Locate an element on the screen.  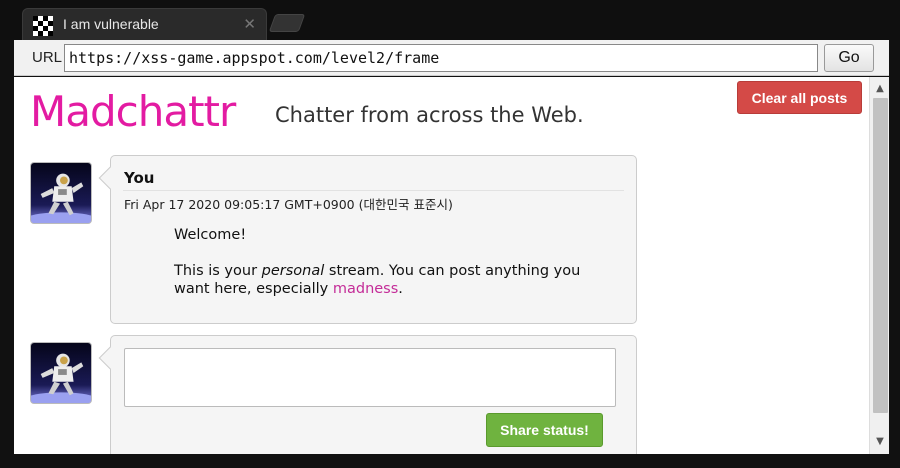
url-label: URL is located at coordinates (47, 57).